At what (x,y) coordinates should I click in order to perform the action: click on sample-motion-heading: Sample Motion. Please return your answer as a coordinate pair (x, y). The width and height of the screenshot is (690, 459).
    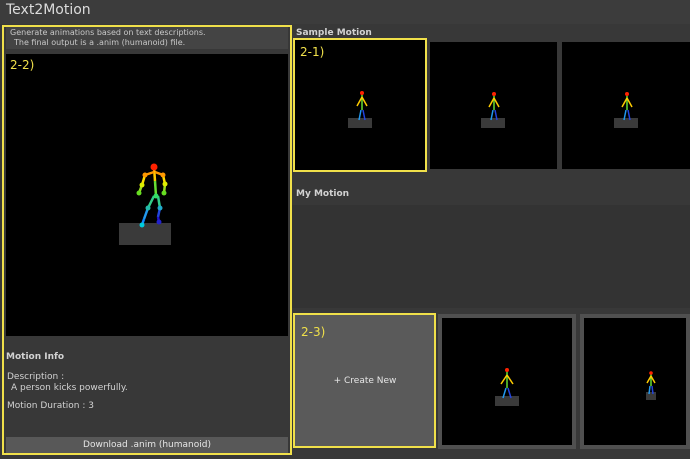
    Looking at the image, I should click on (334, 33).